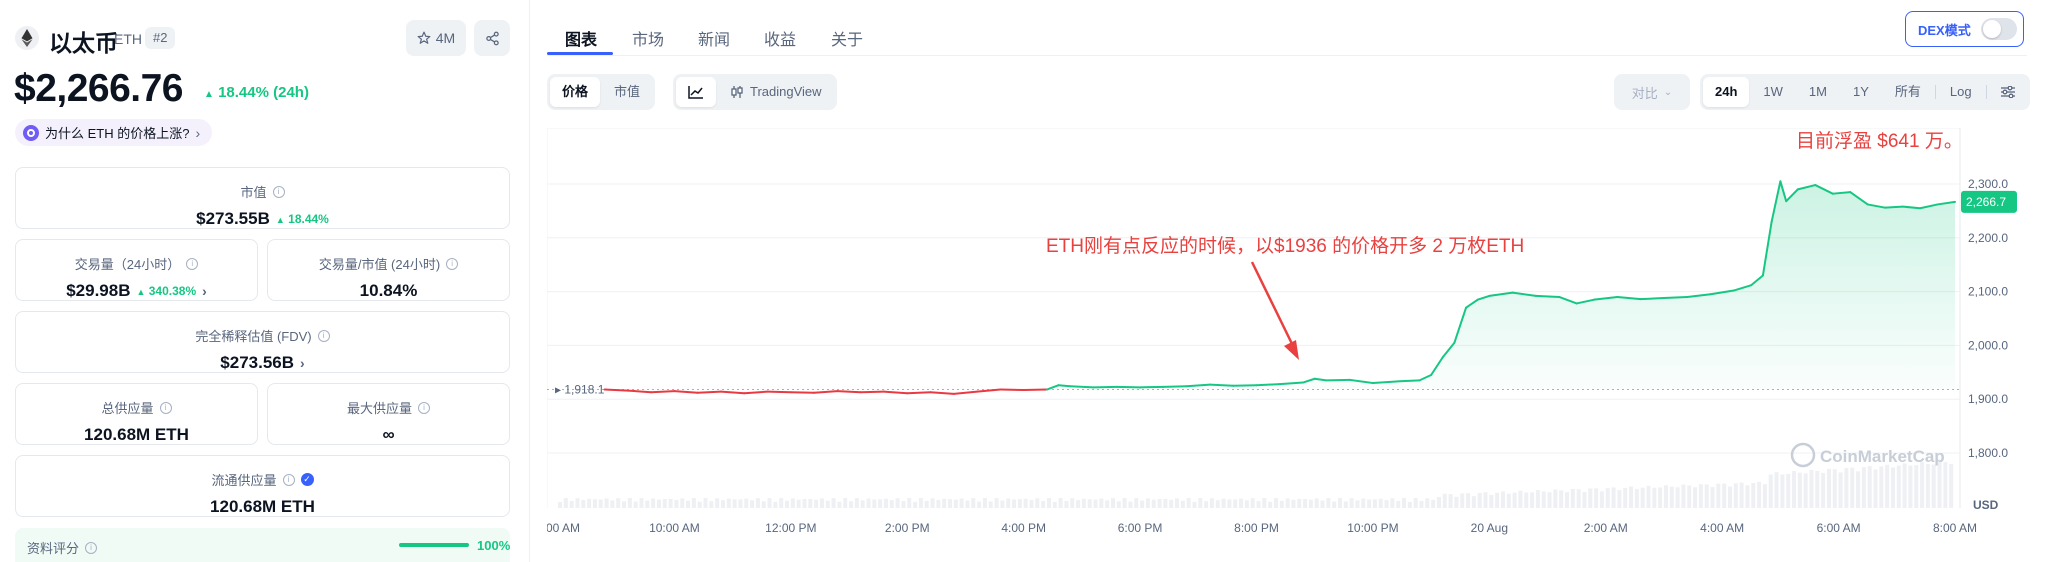 The height and width of the screenshot is (562, 2047). I want to click on compare-dropdown: 对比 ⌄, so click(1652, 92).